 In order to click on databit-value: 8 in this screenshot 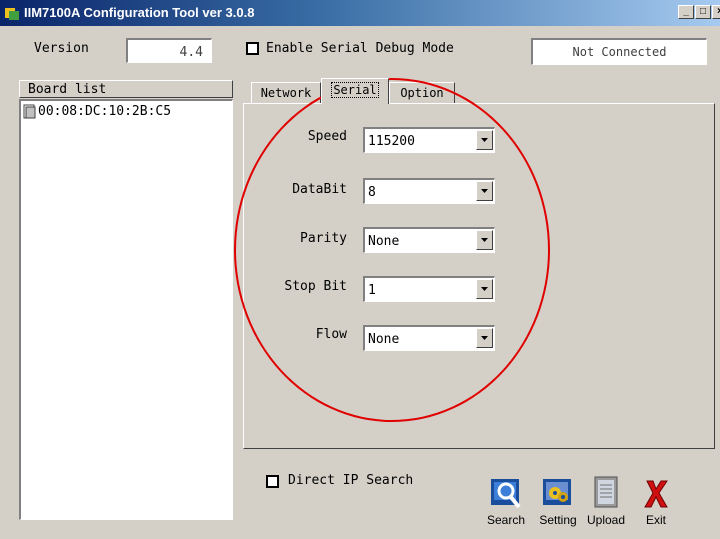, I will do `click(372, 192)`.